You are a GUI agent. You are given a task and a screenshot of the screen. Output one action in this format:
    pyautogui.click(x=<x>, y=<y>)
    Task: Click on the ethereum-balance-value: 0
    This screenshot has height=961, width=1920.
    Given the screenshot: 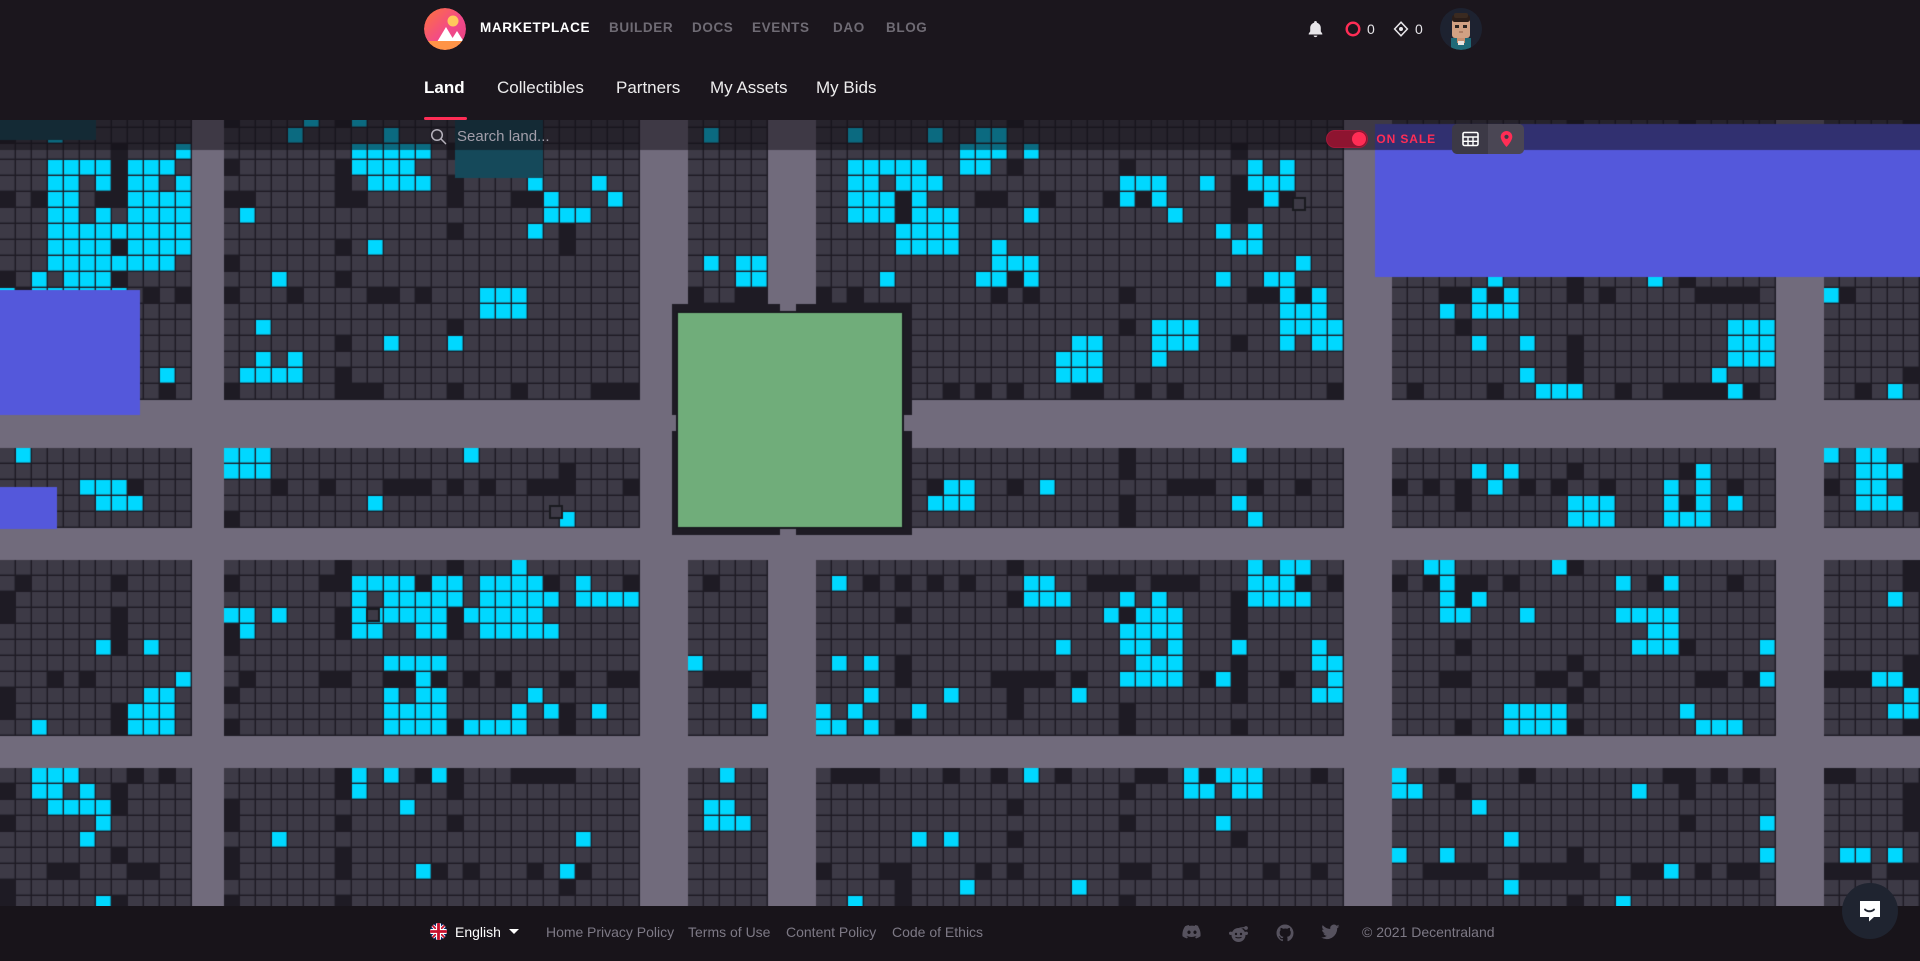 What is the action you would take?
    pyautogui.click(x=1419, y=29)
    